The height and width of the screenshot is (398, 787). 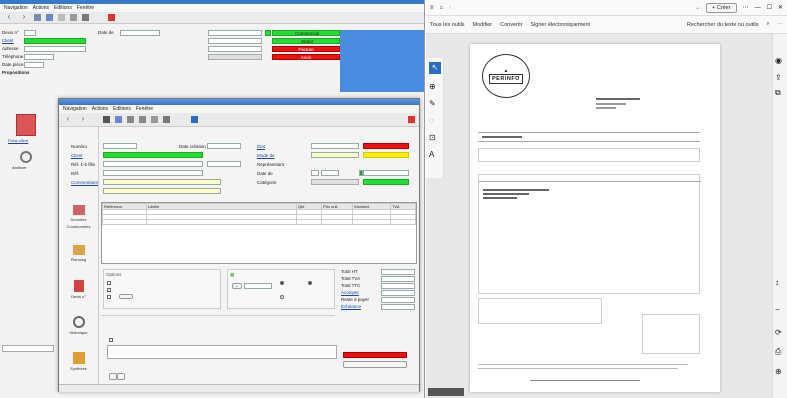 What do you see at coordinates (375, 364) in the screenshot?
I see `validate-button` at bounding box center [375, 364].